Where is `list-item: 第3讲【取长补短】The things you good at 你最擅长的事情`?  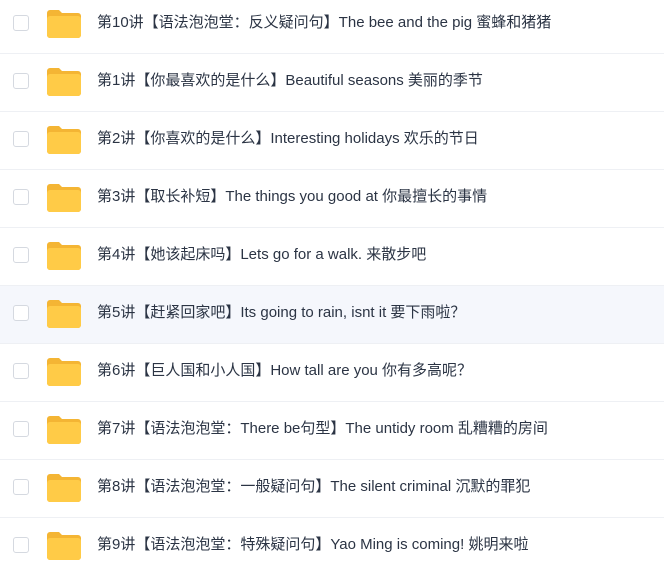 list-item: 第3讲【取长补短】The things you good at 你最擅长的事情 is located at coordinates (332, 199).